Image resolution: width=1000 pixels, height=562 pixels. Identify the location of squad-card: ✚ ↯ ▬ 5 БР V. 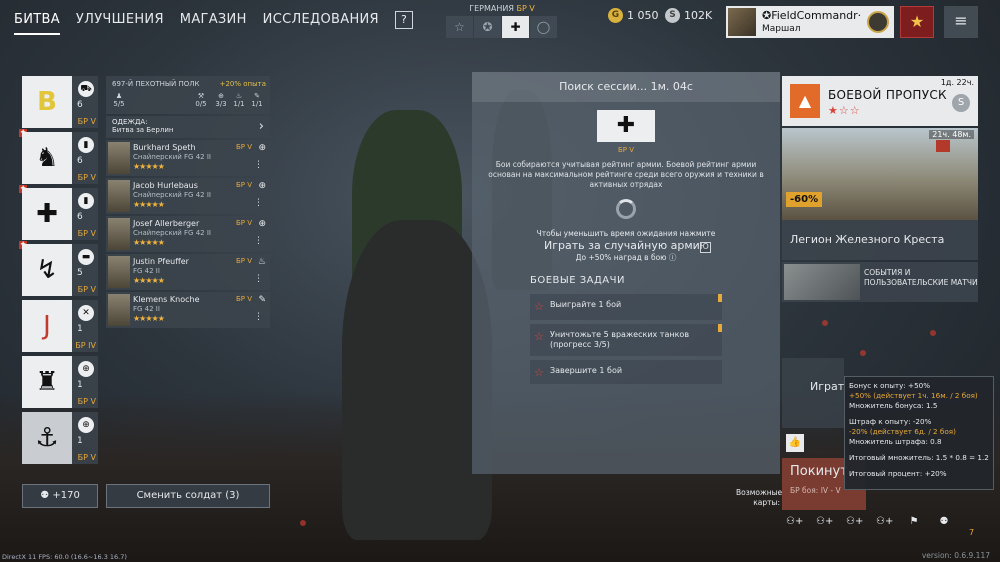
(58, 268).